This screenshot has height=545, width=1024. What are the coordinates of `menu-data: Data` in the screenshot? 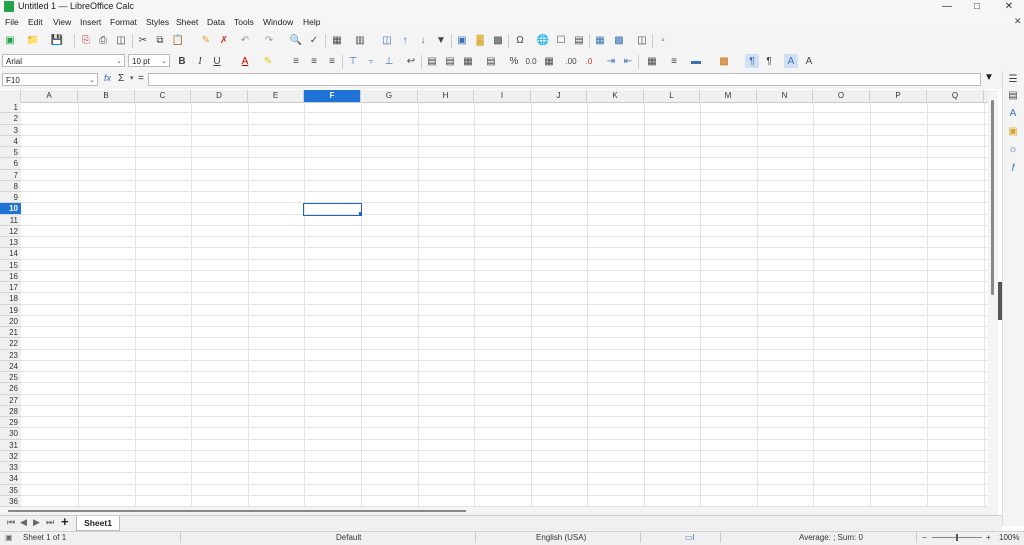 It's located at (216, 22).